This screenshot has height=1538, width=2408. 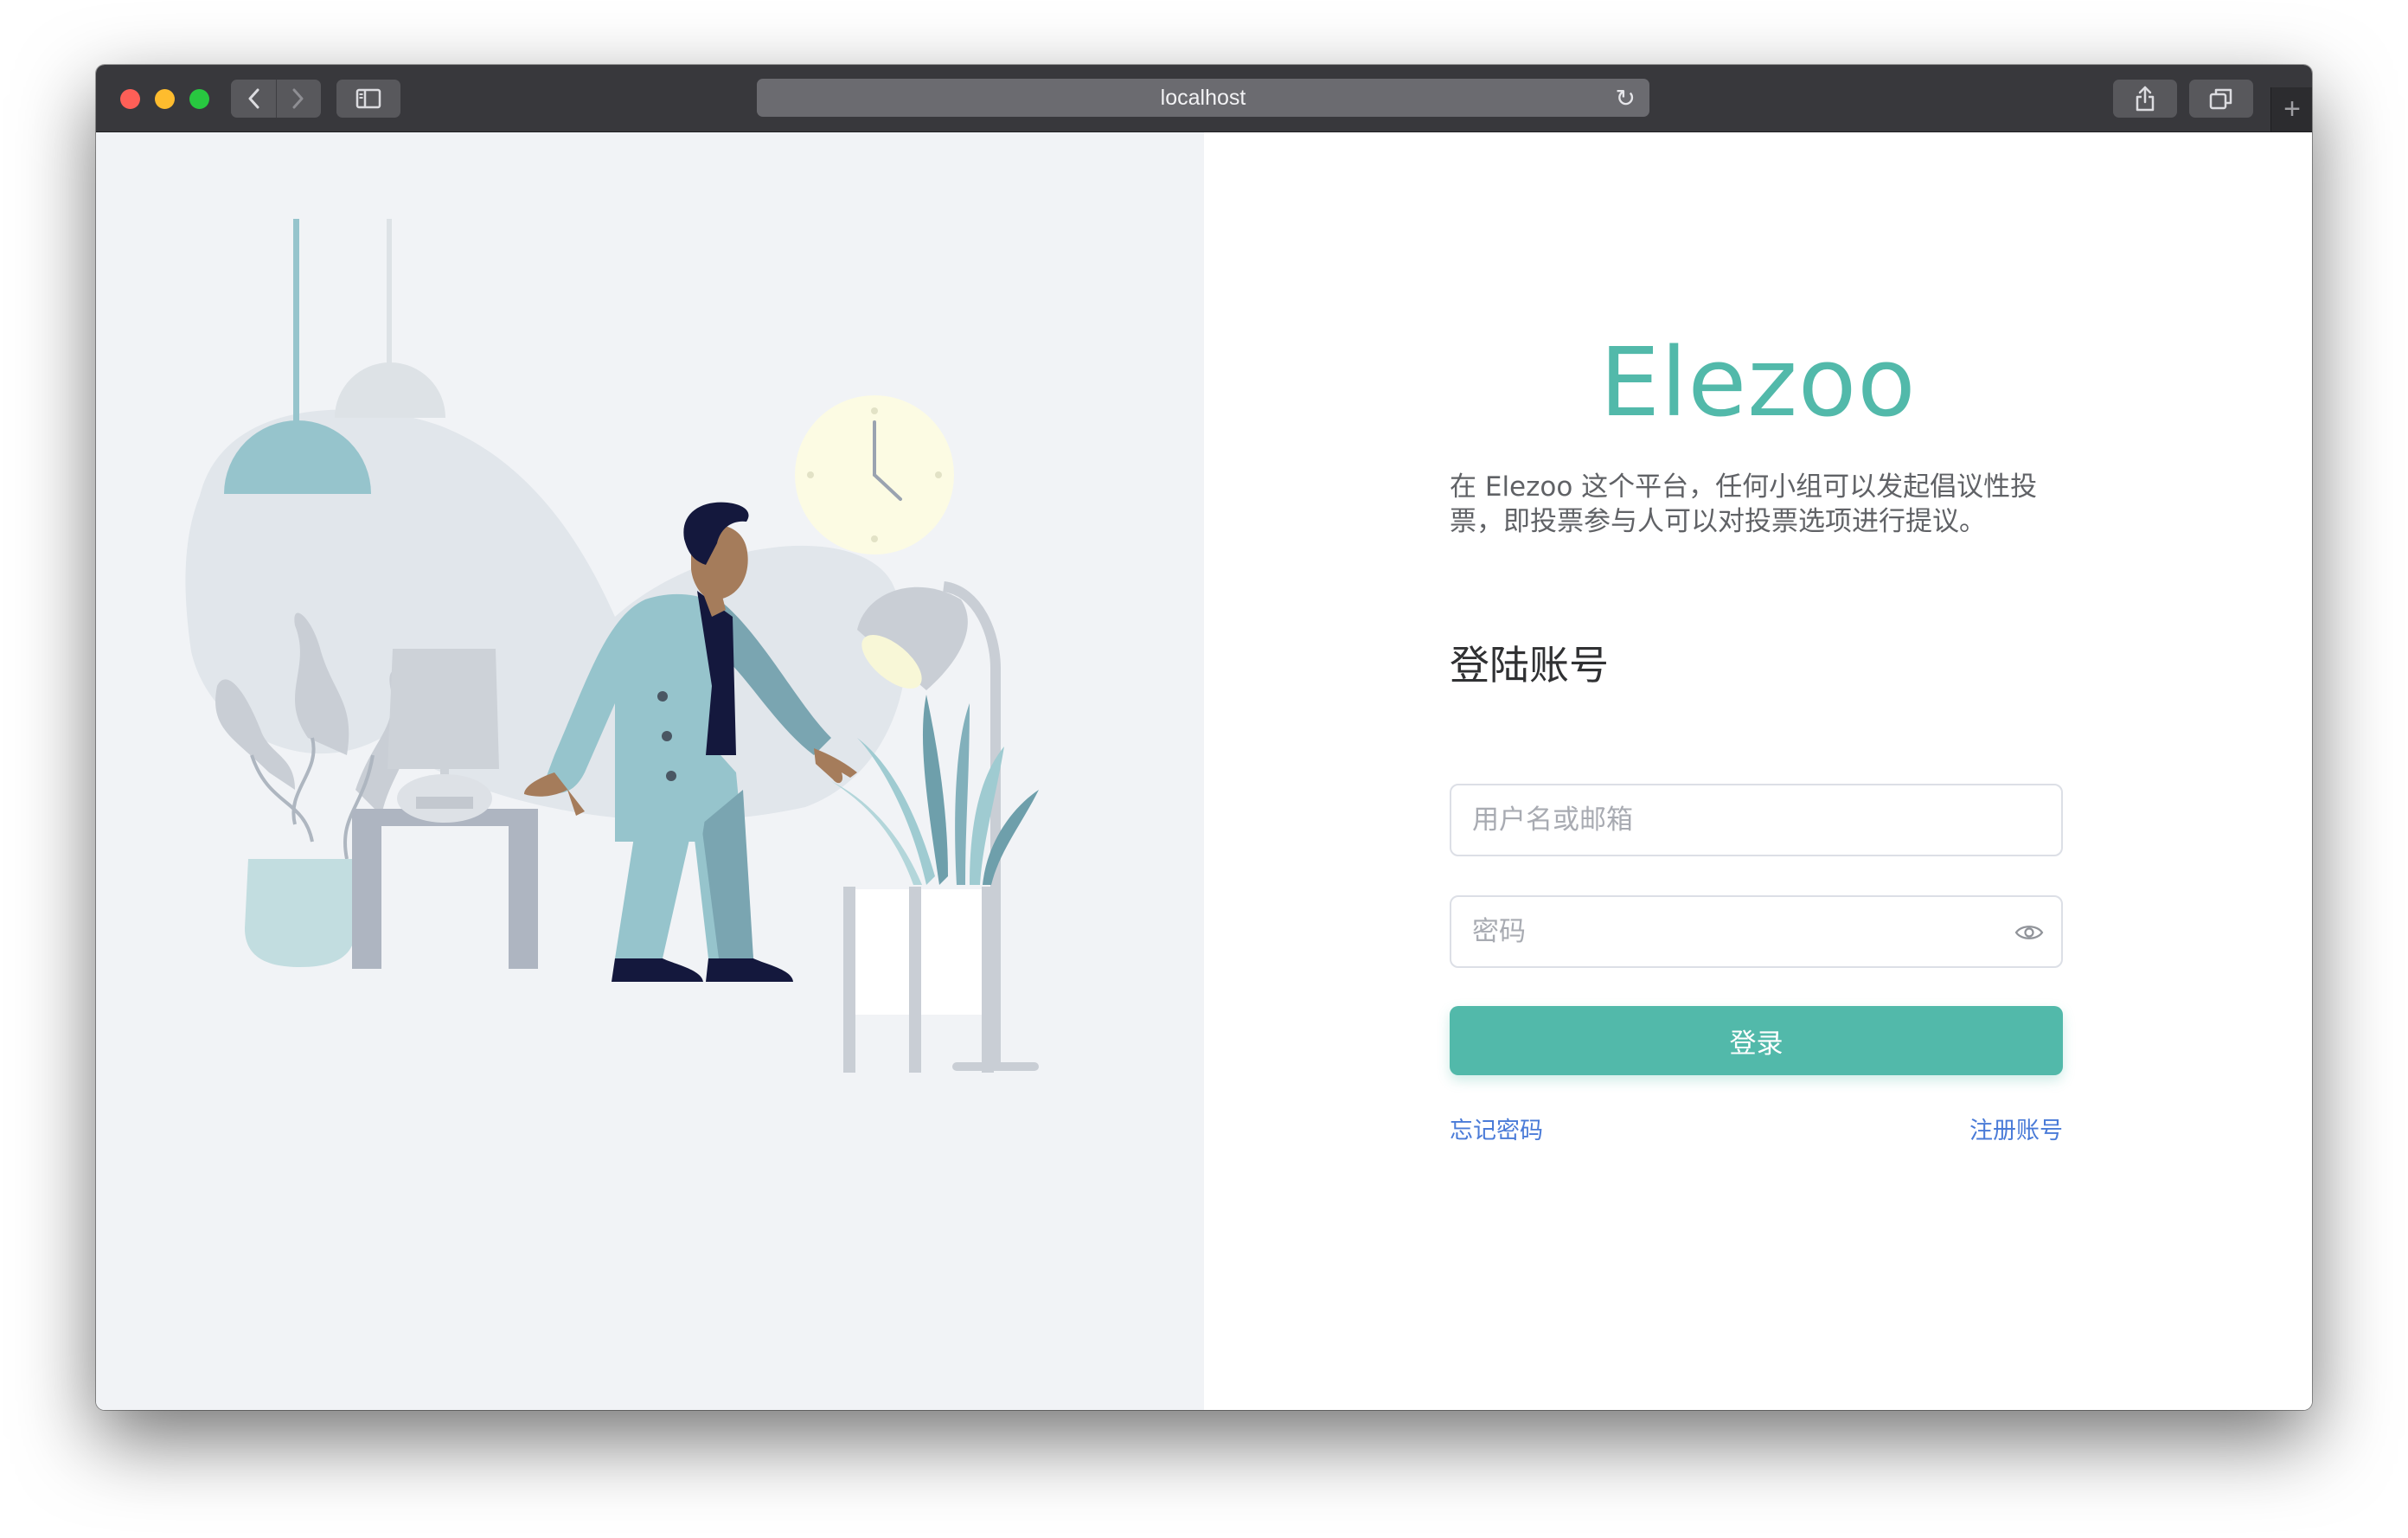 I want to click on tabs-icon, so click(x=2220, y=99).